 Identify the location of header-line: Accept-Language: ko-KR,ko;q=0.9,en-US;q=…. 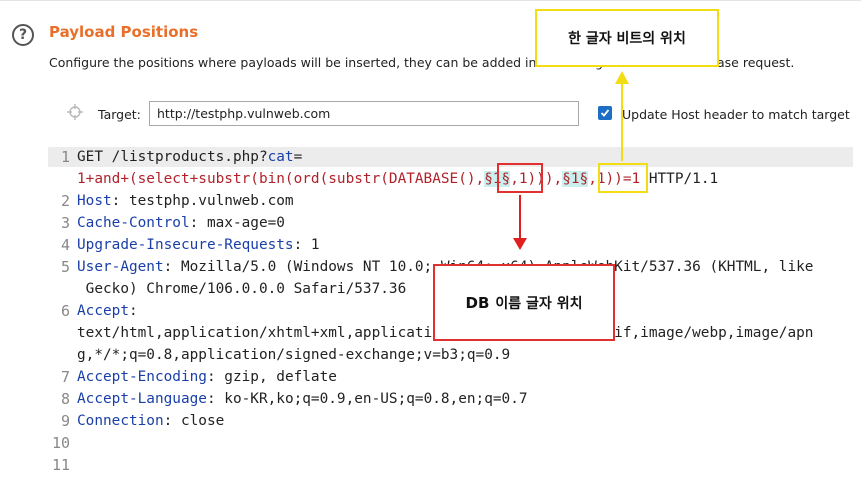
(302, 399).